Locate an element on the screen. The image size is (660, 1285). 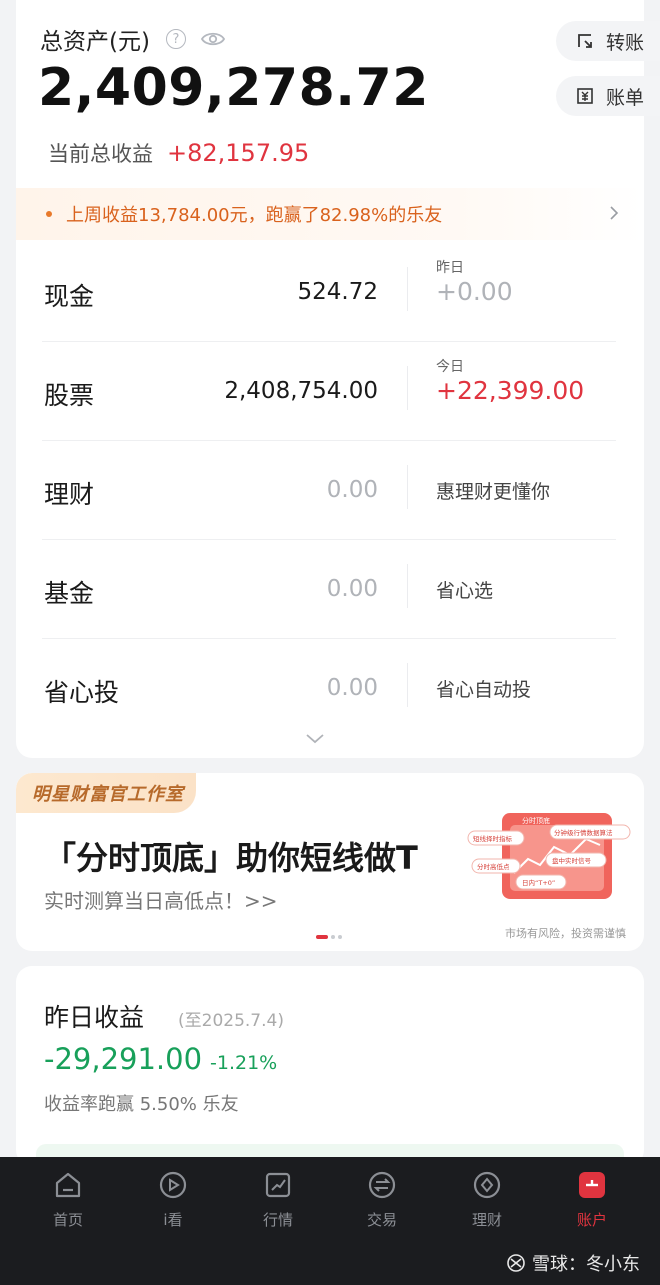
holding-row-auto-invest: 省心投 0.00 省心自动投 is located at coordinates (329, 688).